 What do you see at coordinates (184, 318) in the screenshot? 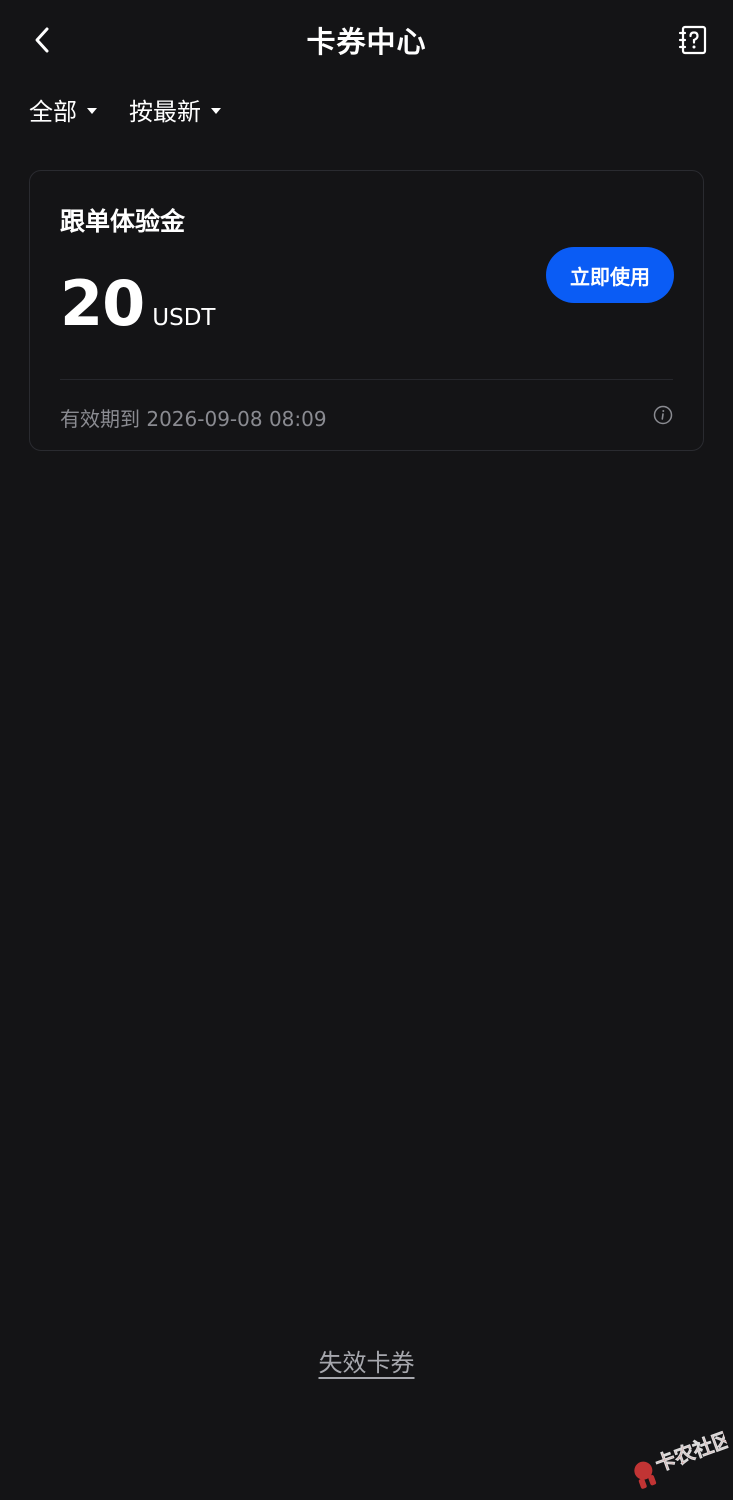
I see `coupon-unit: USDT` at bounding box center [184, 318].